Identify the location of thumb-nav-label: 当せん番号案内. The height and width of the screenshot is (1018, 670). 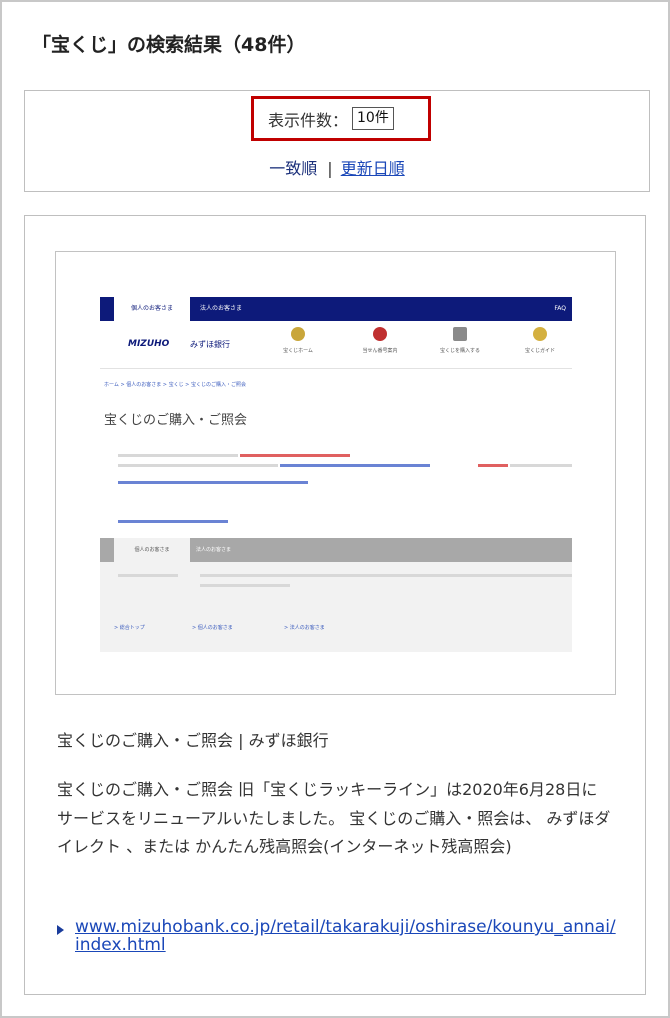
(380, 351).